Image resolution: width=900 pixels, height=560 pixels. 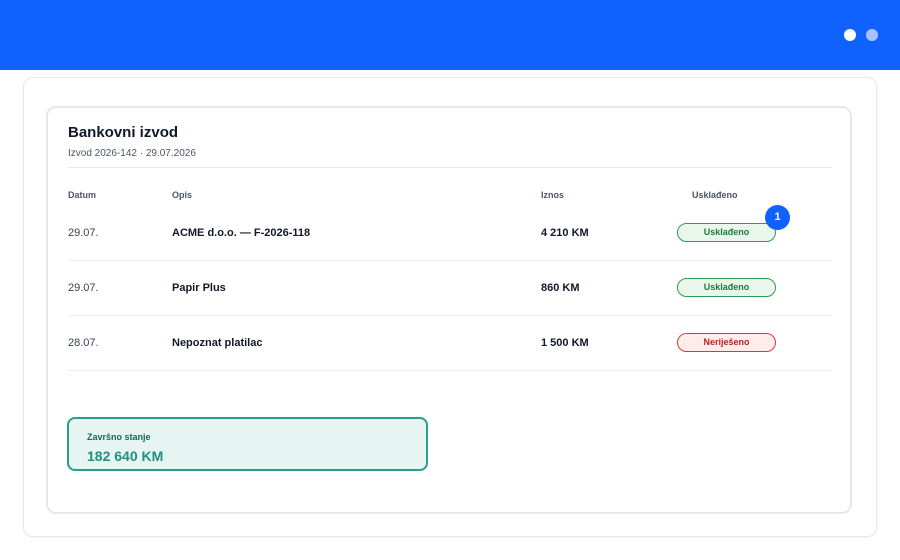 I want to click on header-divider, so click(x=450, y=167).